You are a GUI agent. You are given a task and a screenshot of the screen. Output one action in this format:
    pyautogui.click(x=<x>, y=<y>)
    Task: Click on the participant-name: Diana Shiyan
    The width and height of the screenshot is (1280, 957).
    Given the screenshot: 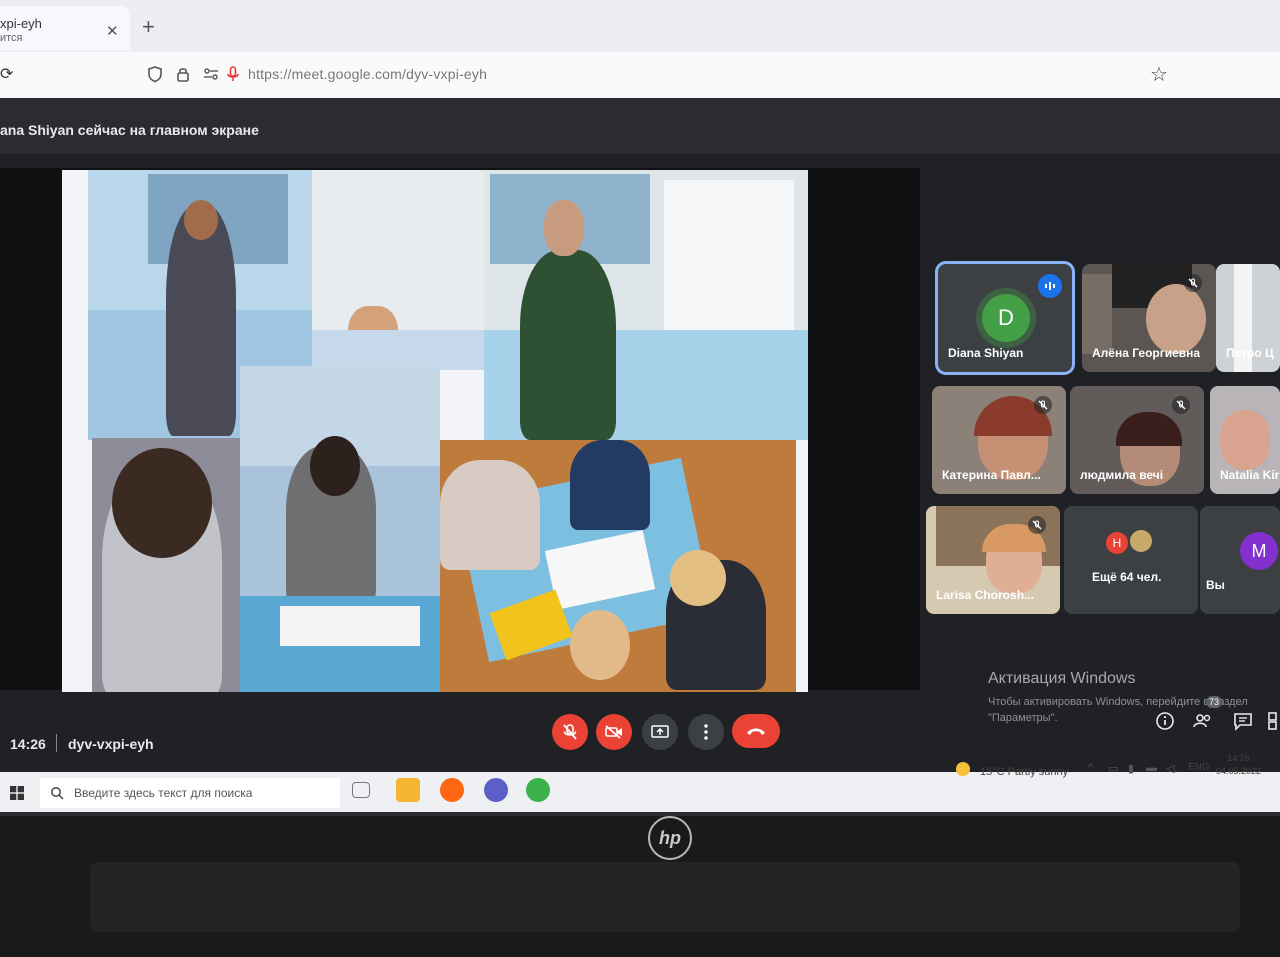 What is the action you would take?
    pyautogui.click(x=986, y=353)
    